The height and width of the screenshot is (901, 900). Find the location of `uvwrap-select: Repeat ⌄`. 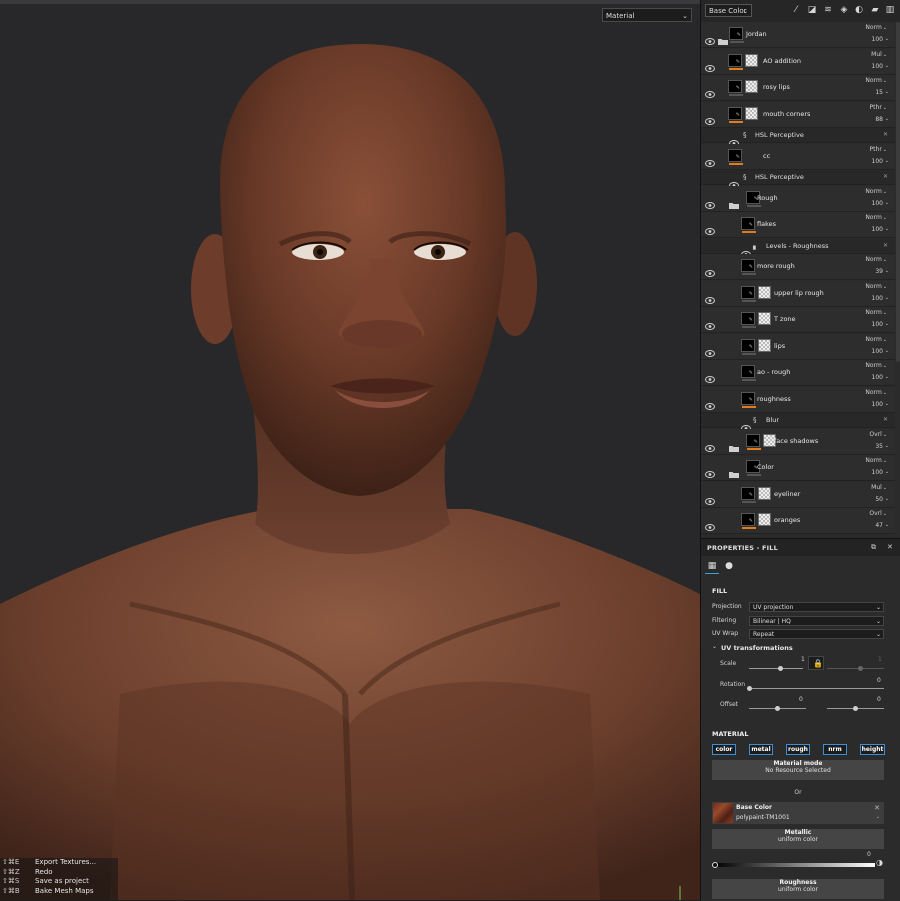

uvwrap-select: Repeat ⌄ is located at coordinates (816, 634).